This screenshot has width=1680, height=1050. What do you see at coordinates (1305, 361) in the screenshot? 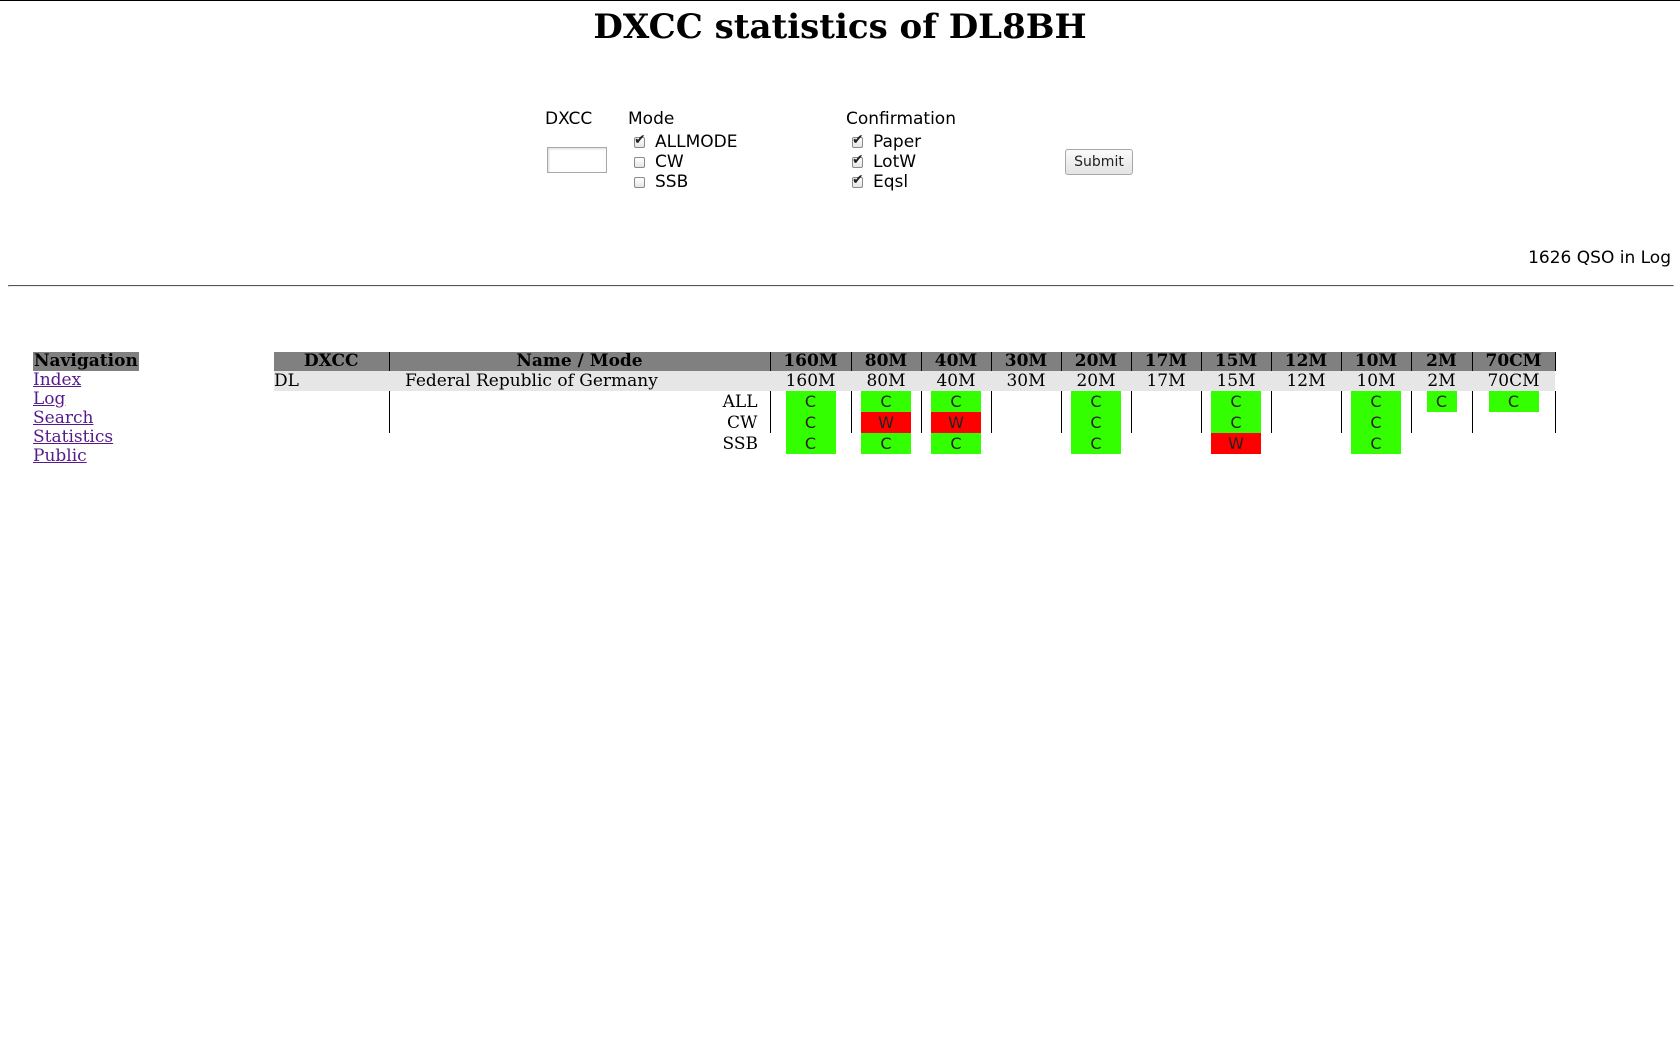
I see `column-header: 12M` at bounding box center [1305, 361].